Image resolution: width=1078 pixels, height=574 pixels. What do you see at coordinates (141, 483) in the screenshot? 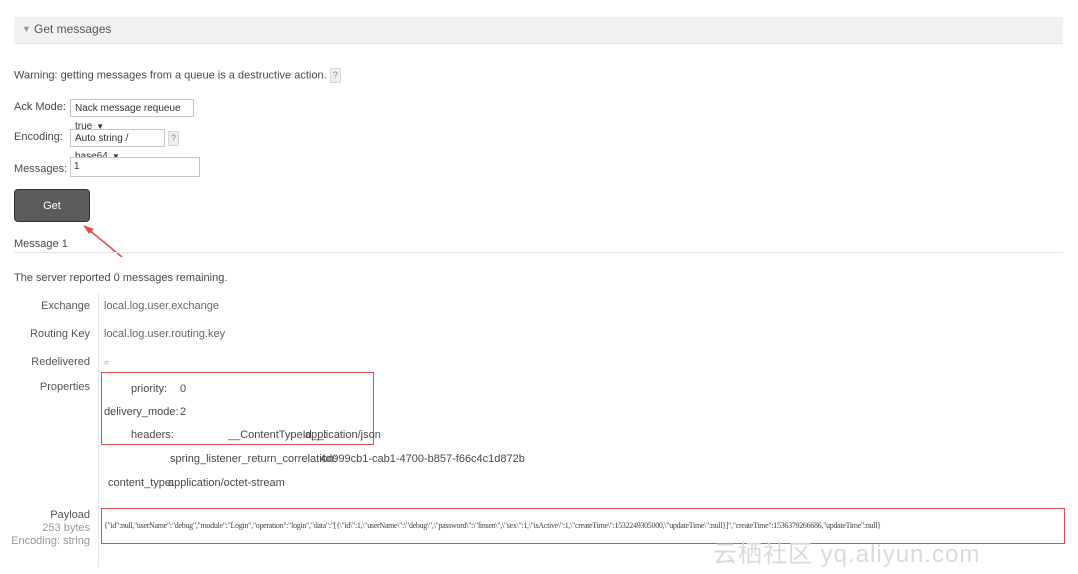
I see `content-type-label: content_type:` at bounding box center [141, 483].